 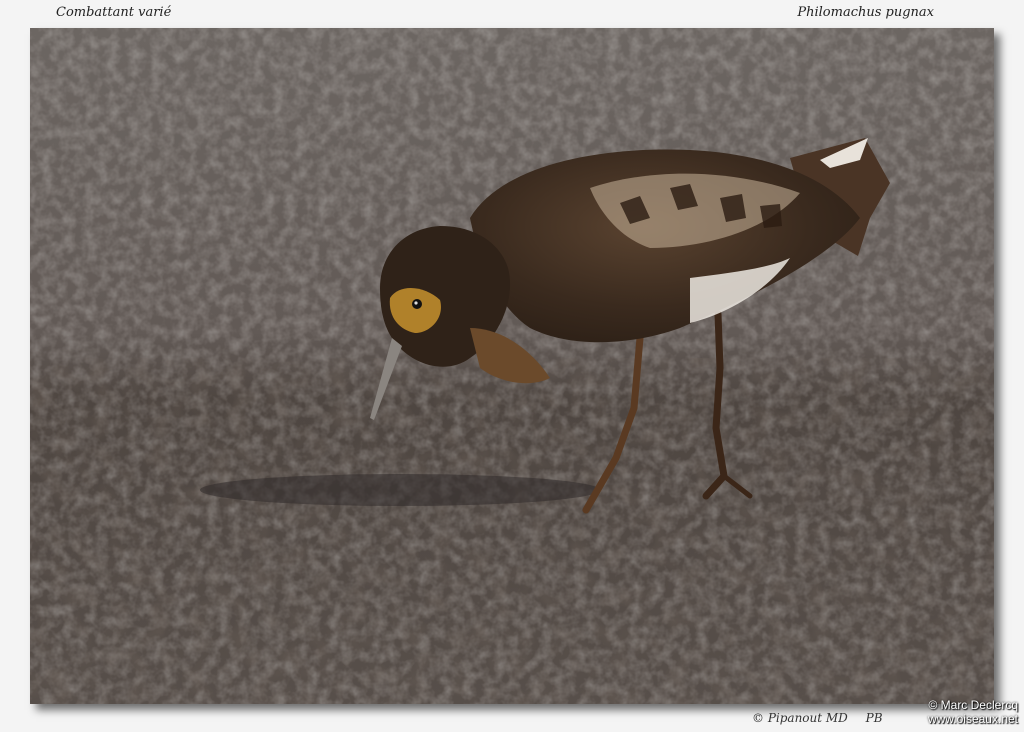 What do you see at coordinates (807, 718) in the screenshot?
I see `author-credit: Pipanout MD` at bounding box center [807, 718].